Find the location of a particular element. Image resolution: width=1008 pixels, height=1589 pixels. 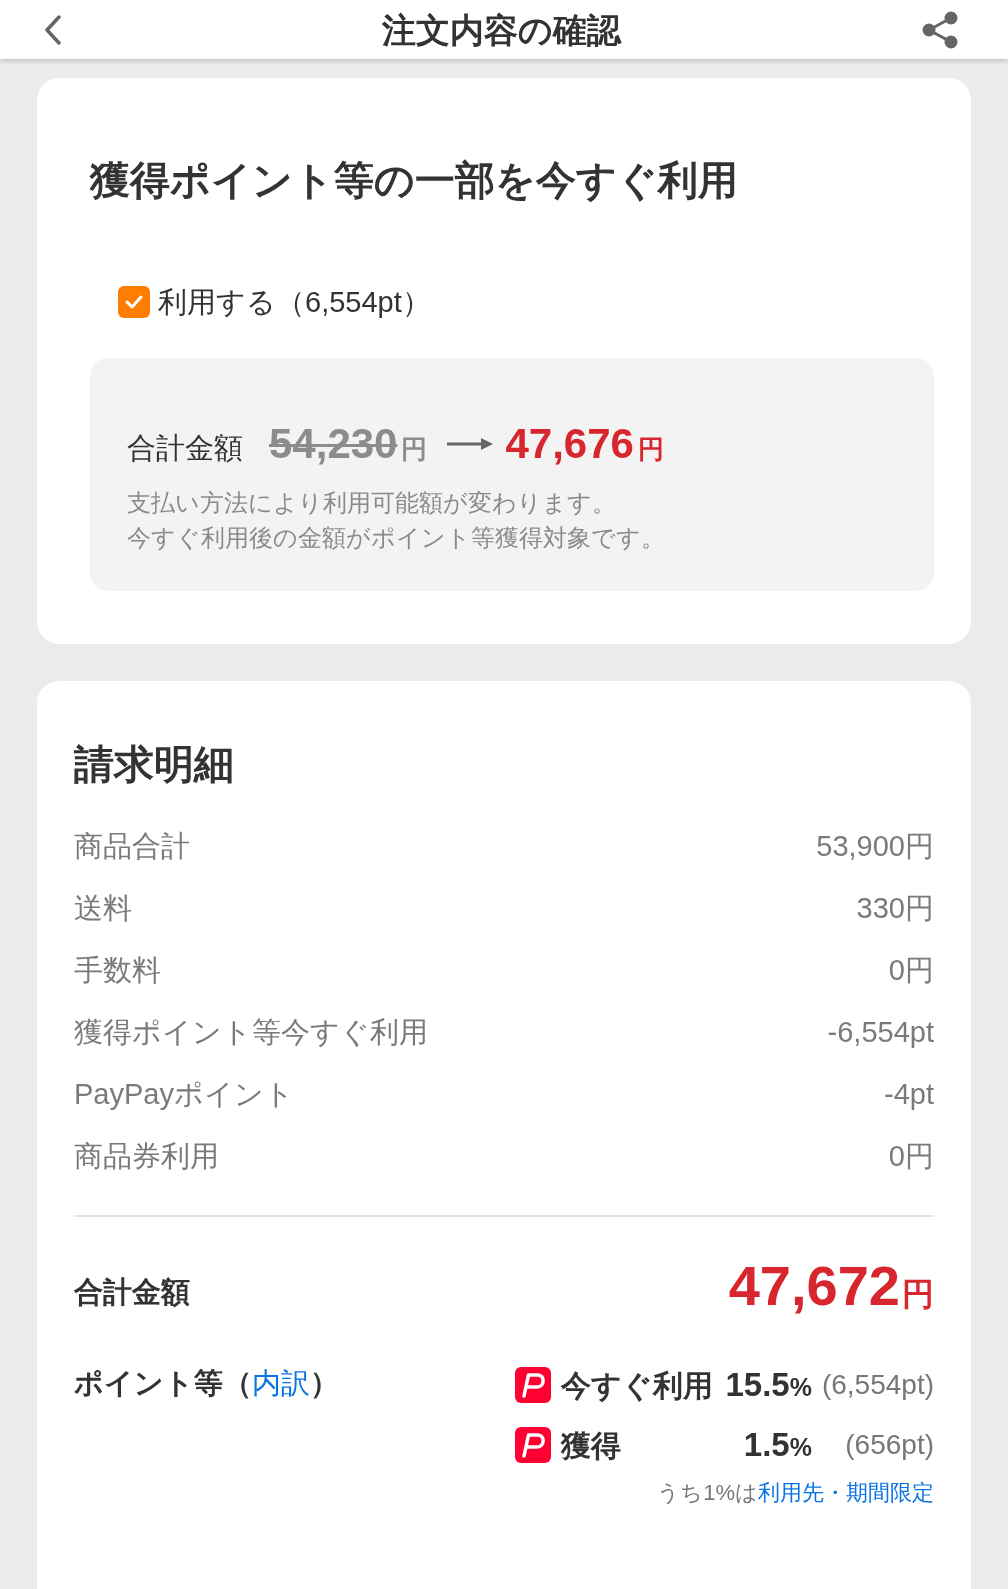

restriction-link: 利用先・期間限定 is located at coordinates (846, 1492).